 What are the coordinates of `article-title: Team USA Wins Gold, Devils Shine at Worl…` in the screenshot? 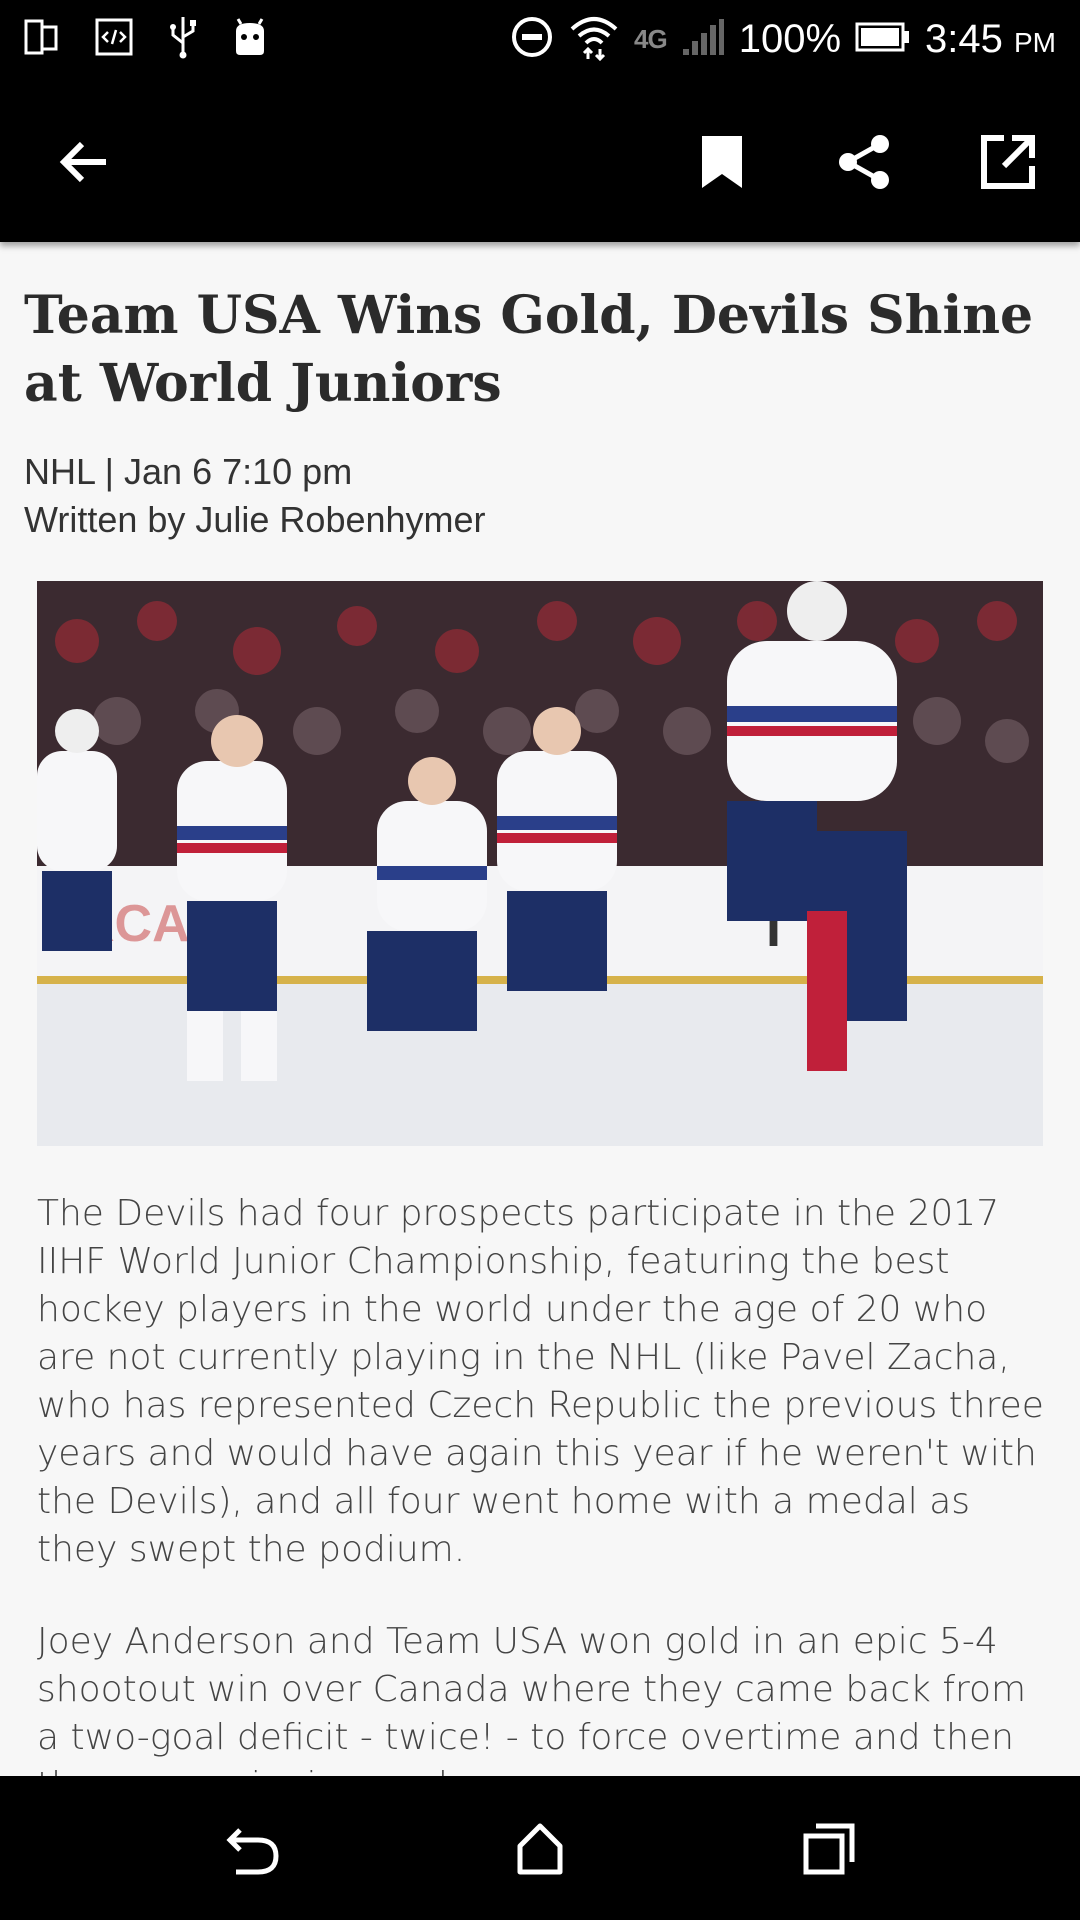 It's located at (529, 349).